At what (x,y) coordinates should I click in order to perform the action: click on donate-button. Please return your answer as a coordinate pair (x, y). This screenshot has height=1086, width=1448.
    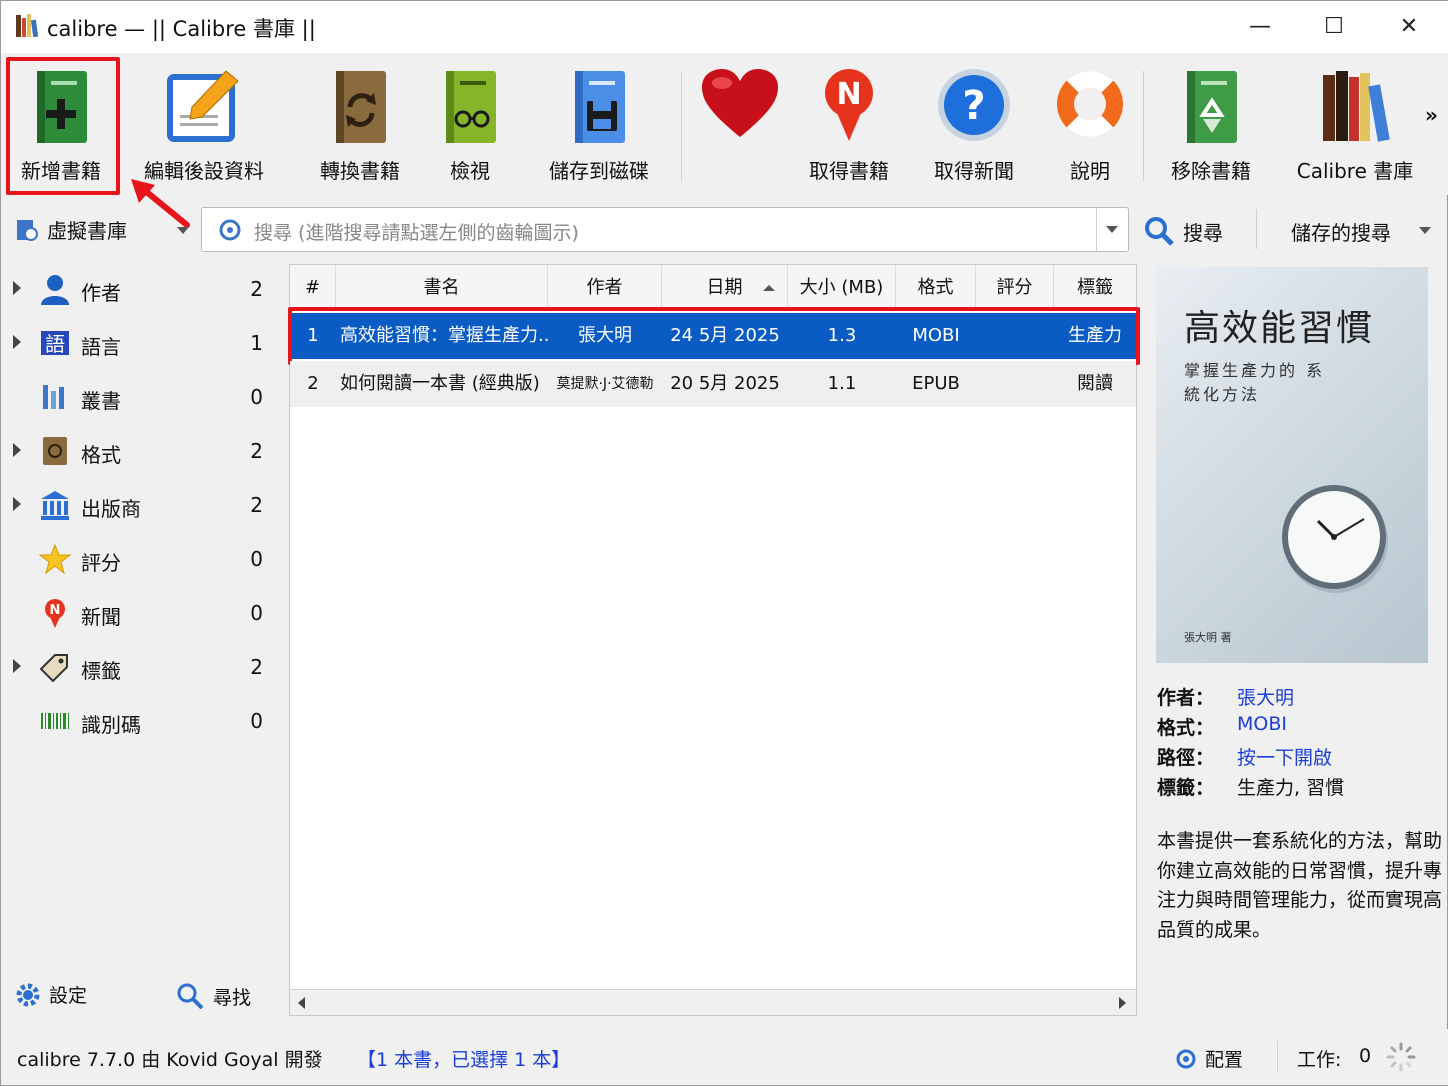
    Looking at the image, I should click on (740, 128).